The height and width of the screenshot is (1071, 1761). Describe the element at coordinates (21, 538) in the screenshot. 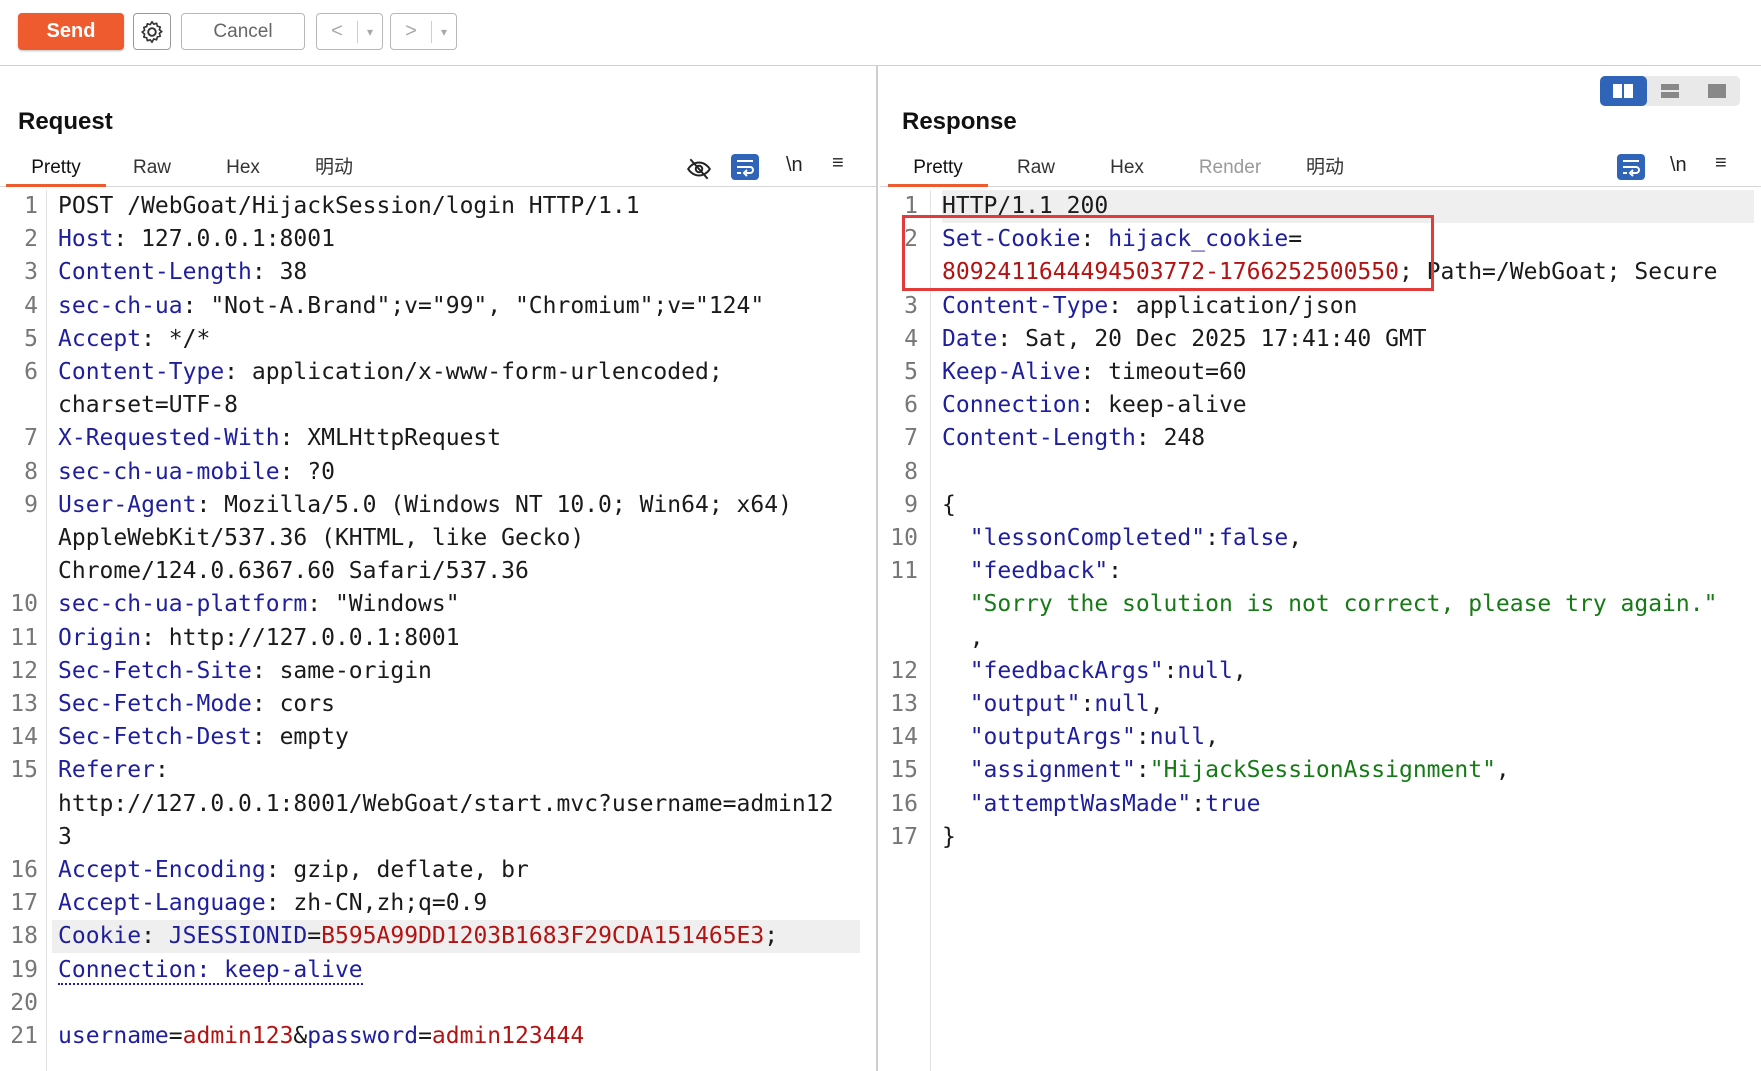

I see `line-number` at that location.